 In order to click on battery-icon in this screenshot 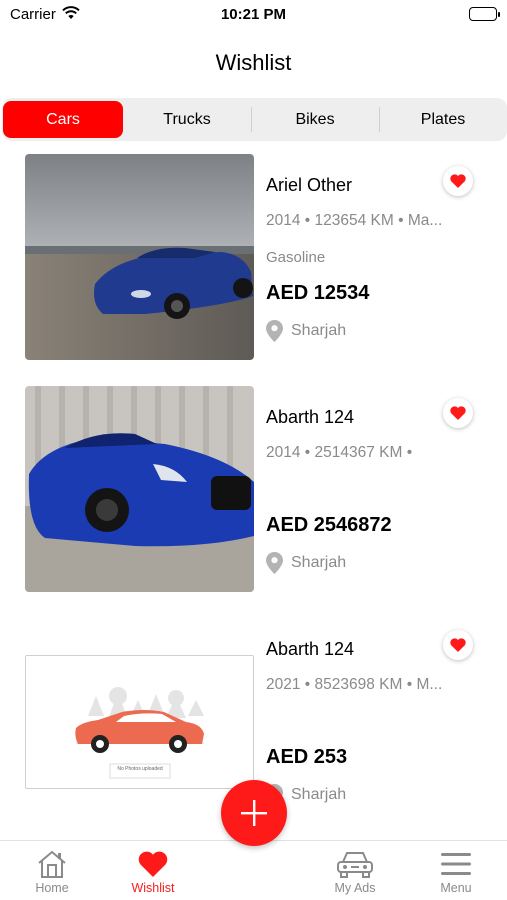, I will do `click(484, 14)`.